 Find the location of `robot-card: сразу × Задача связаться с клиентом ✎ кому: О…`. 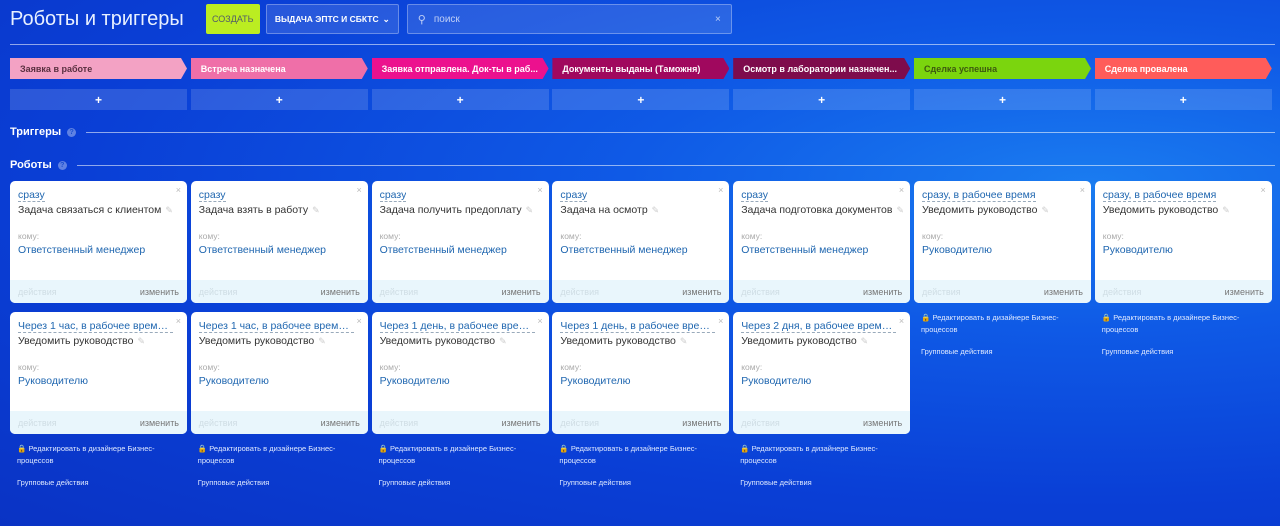

robot-card: сразу × Задача связаться с клиентом ✎ кому: О… is located at coordinates (98, 242).